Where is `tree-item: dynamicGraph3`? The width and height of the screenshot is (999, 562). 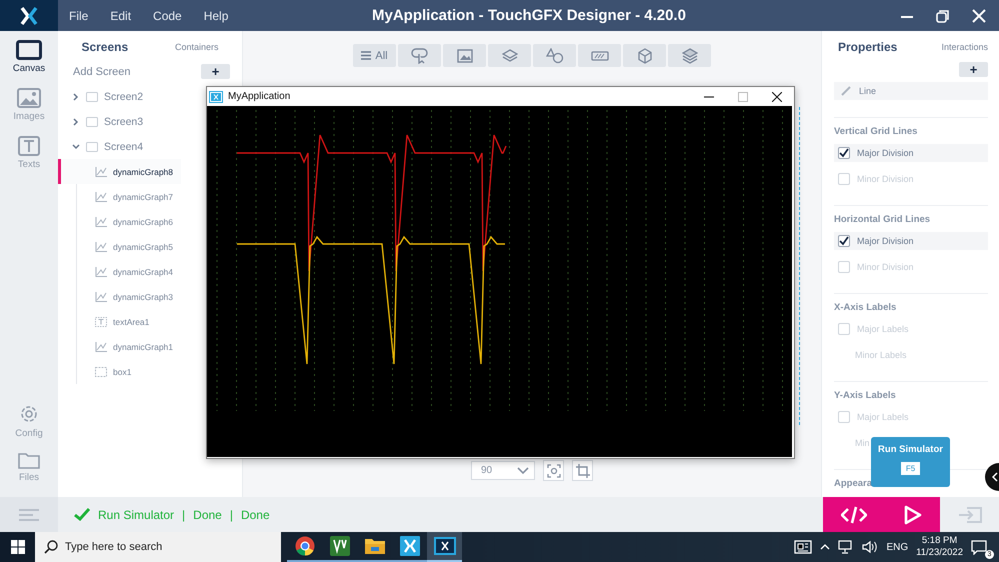 tree-item: dynamicGraph3 is located at coordinates (120, 296).